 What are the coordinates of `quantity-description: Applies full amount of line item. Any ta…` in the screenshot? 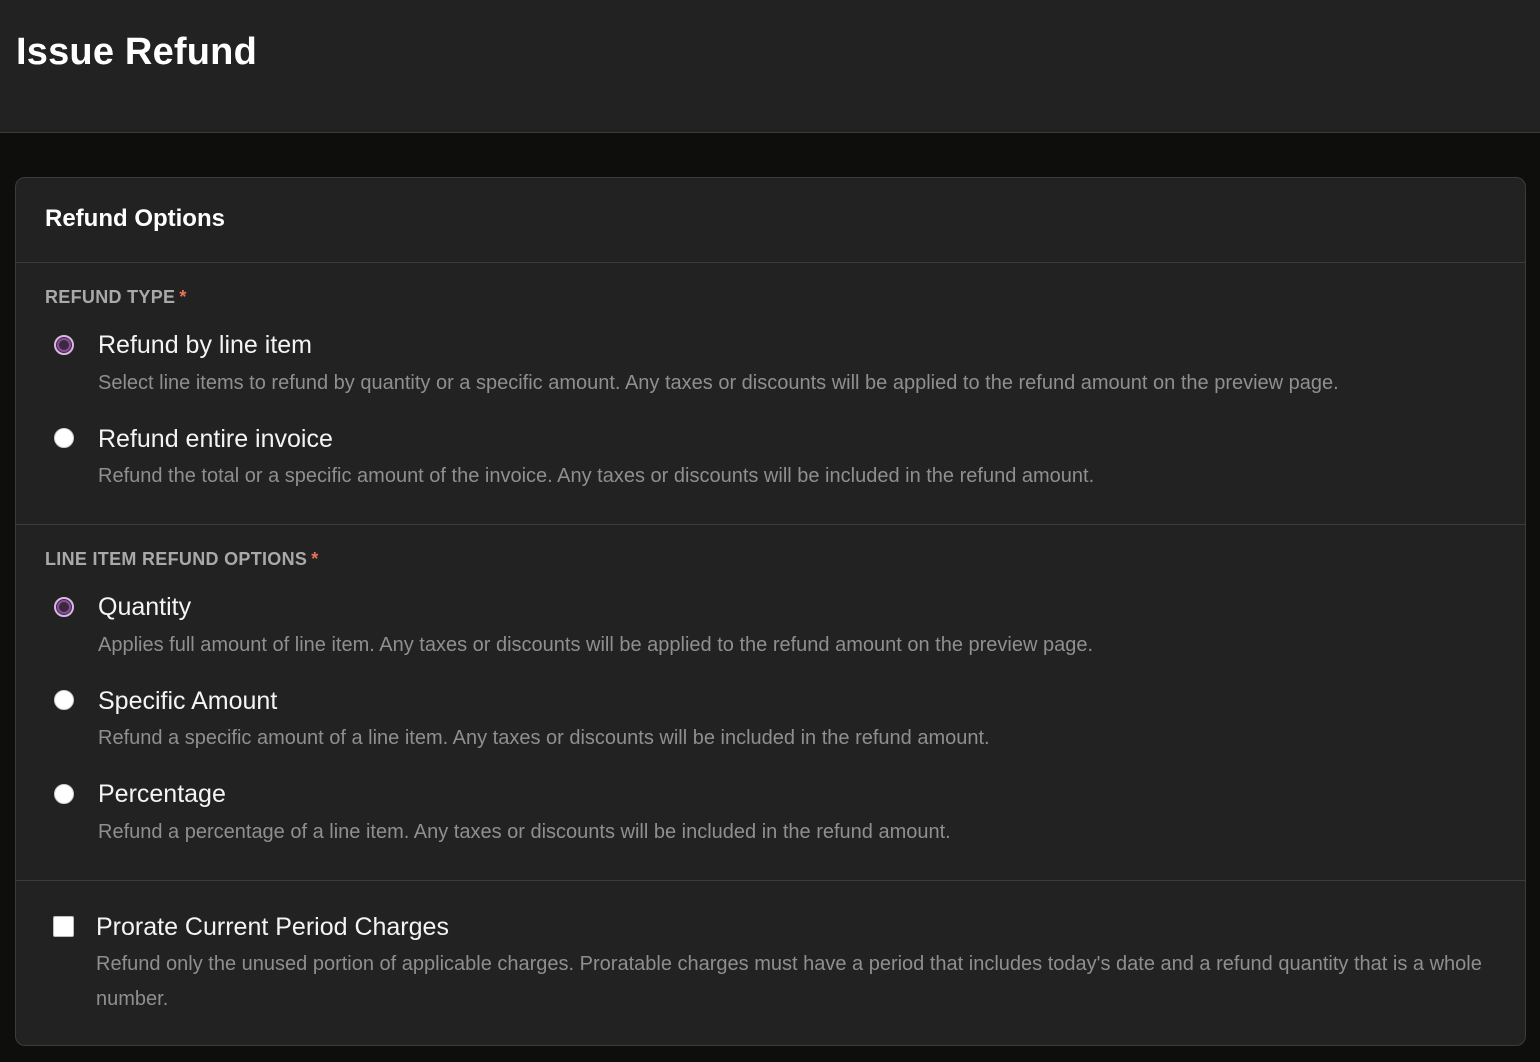 It's located at (596, 645).